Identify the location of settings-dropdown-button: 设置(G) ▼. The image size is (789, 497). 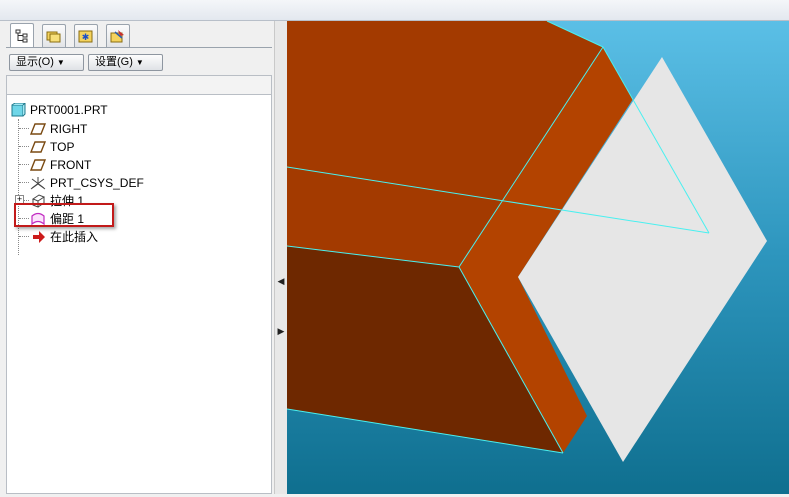
(125, 62).